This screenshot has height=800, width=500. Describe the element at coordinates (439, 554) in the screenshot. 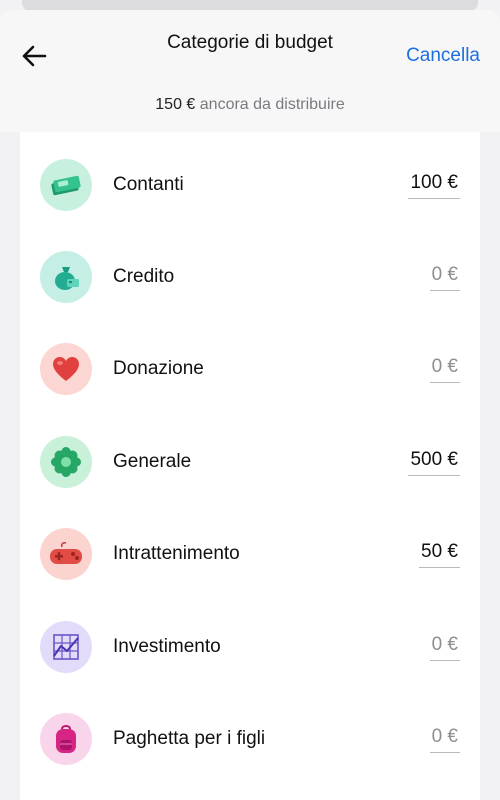

I see `amount-input: 50 €` at that location.